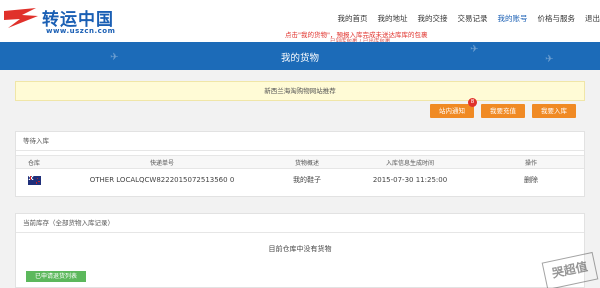  I want to click on nav-home: 我的首页, so click(353, 18).